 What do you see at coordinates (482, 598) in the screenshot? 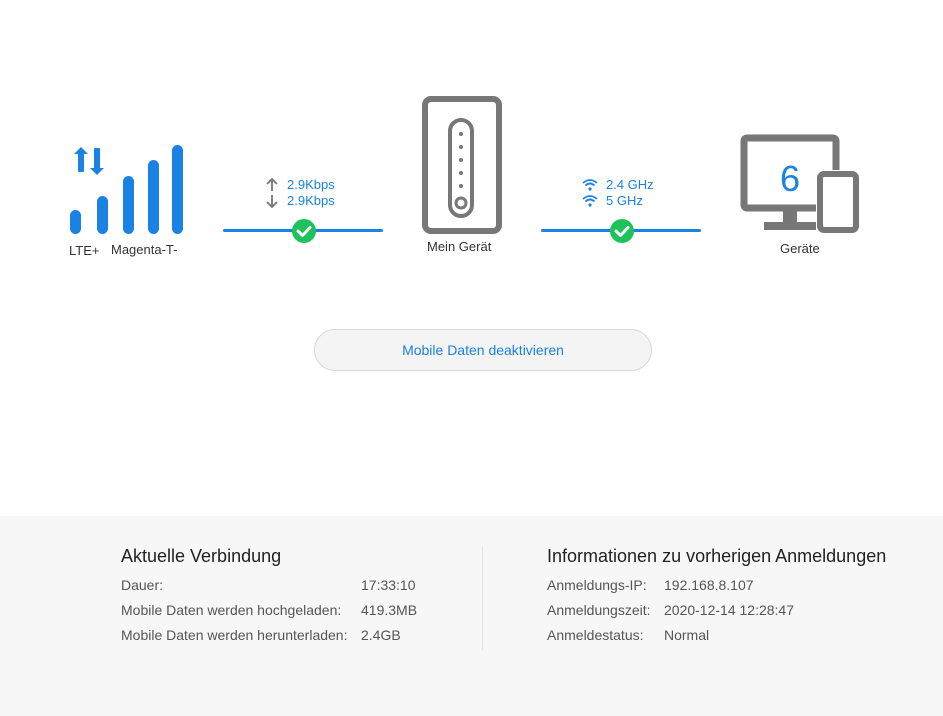
I see `divider` at bounding box center [482, 598].